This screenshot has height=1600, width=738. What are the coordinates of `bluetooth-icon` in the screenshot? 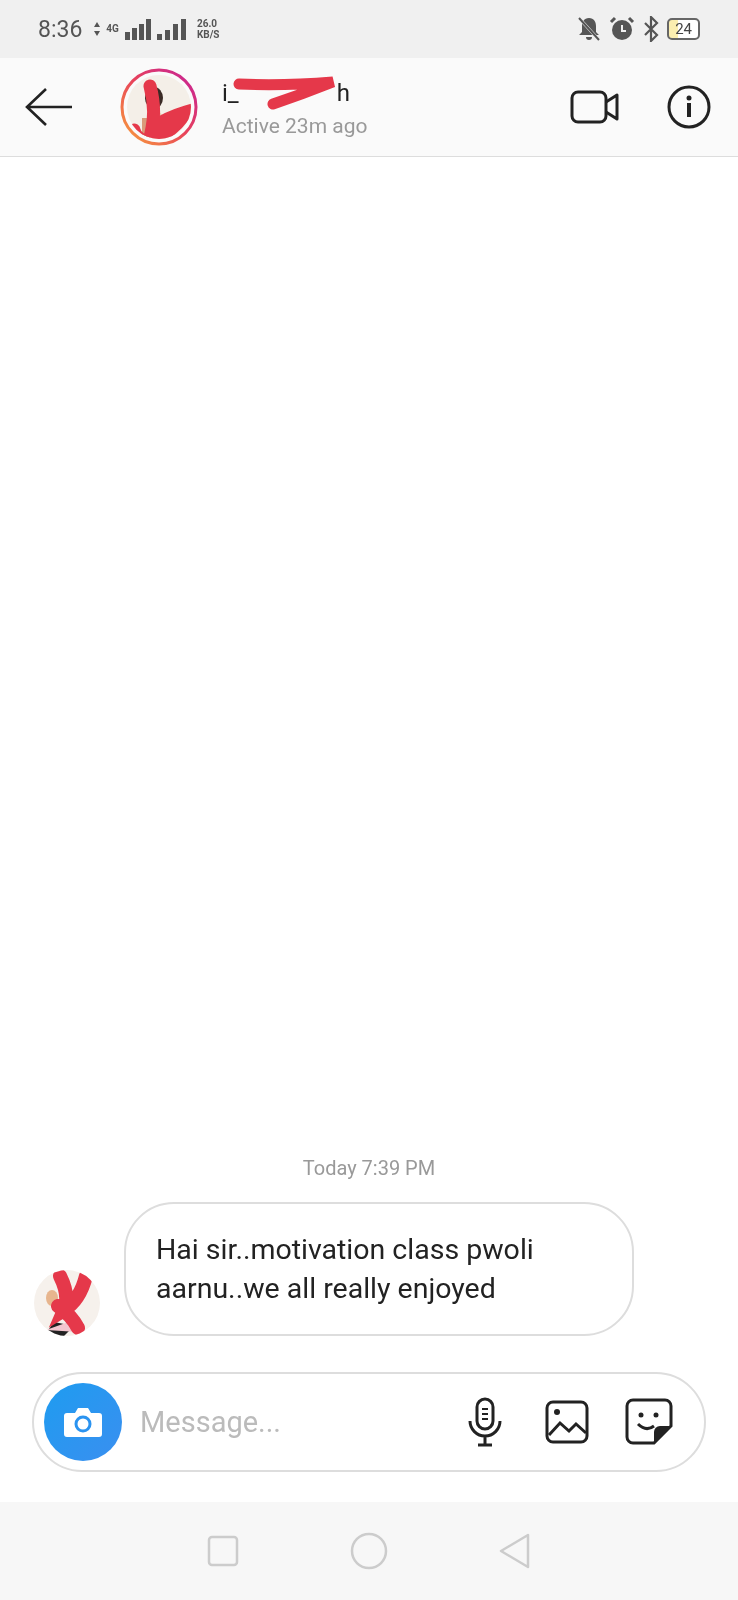 It's located at (651, 29).